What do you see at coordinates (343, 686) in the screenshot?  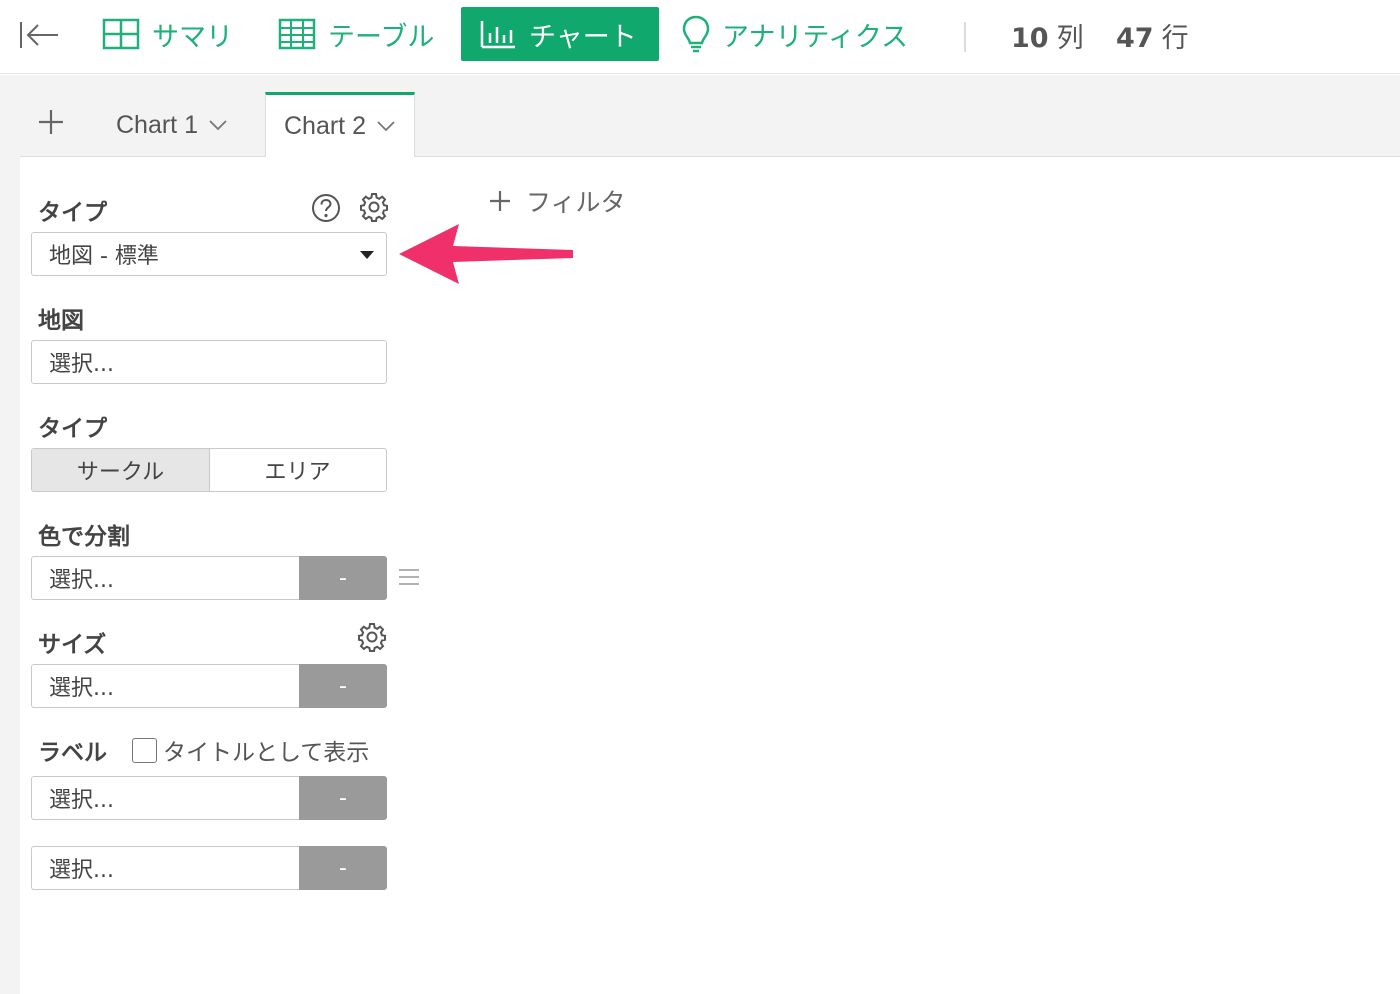 I see `size-aggregation: -` at bounding box center [343, 686].